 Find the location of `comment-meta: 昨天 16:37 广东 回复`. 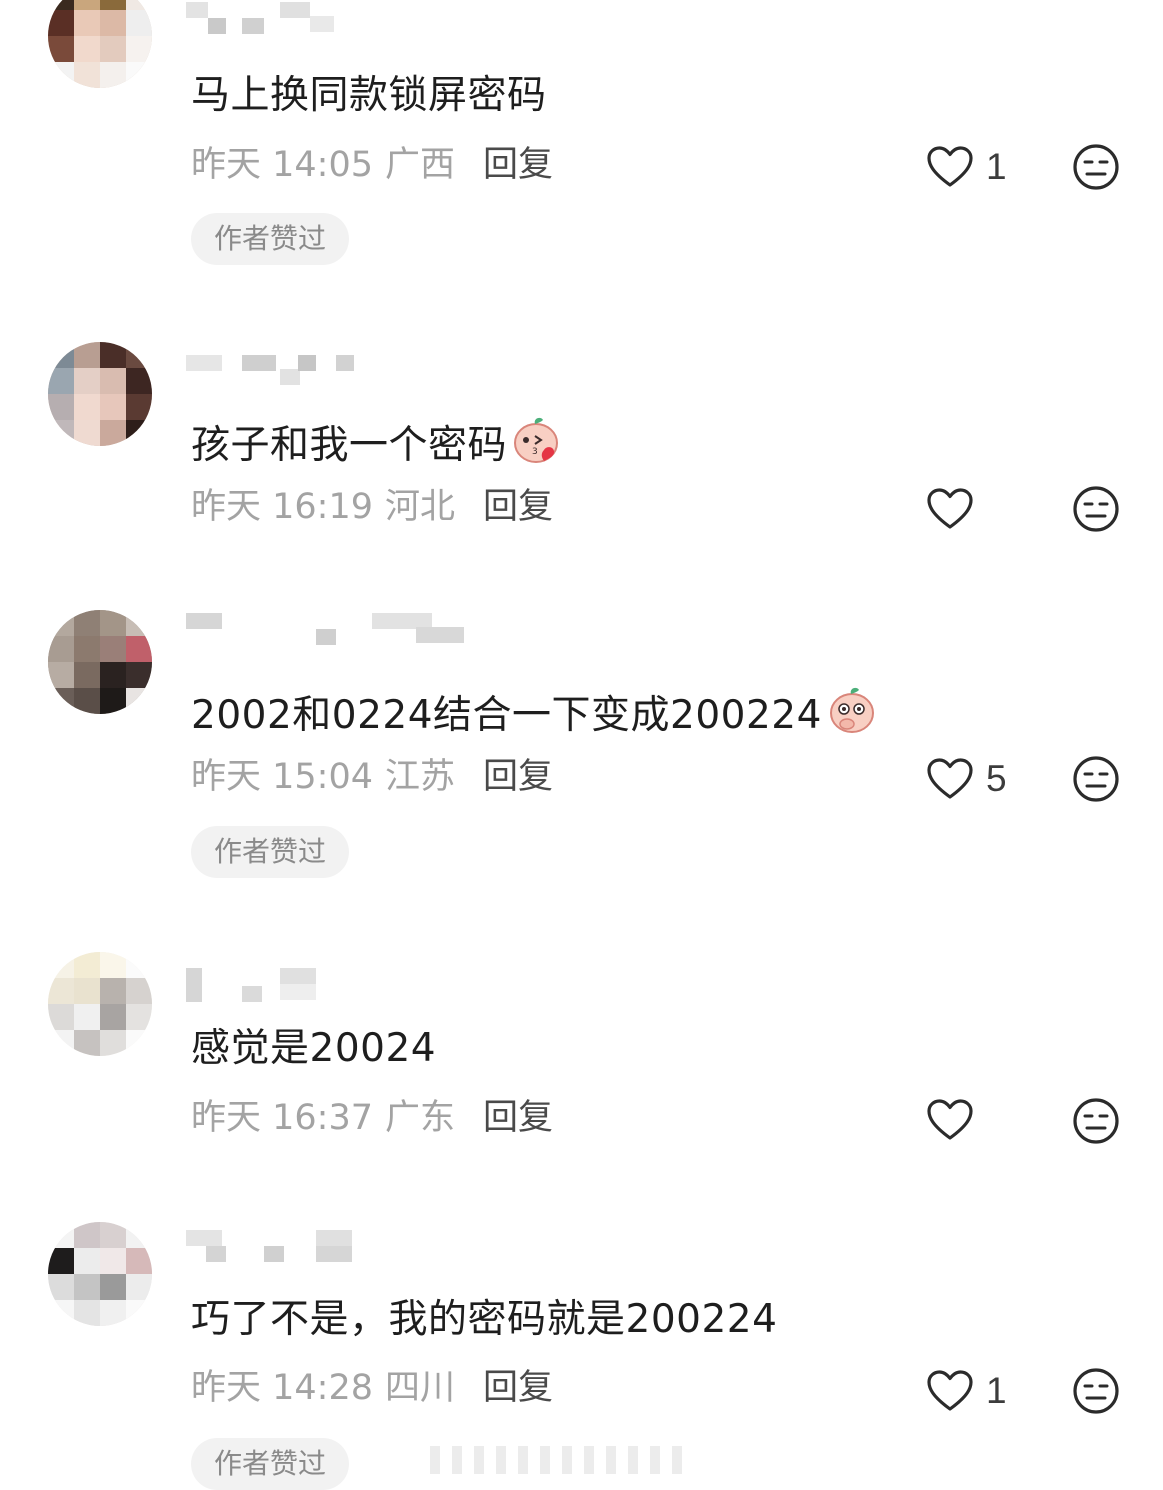

comment-meta: 昨天 16:37 广东 回复 is located at coordinates (372, 1118).